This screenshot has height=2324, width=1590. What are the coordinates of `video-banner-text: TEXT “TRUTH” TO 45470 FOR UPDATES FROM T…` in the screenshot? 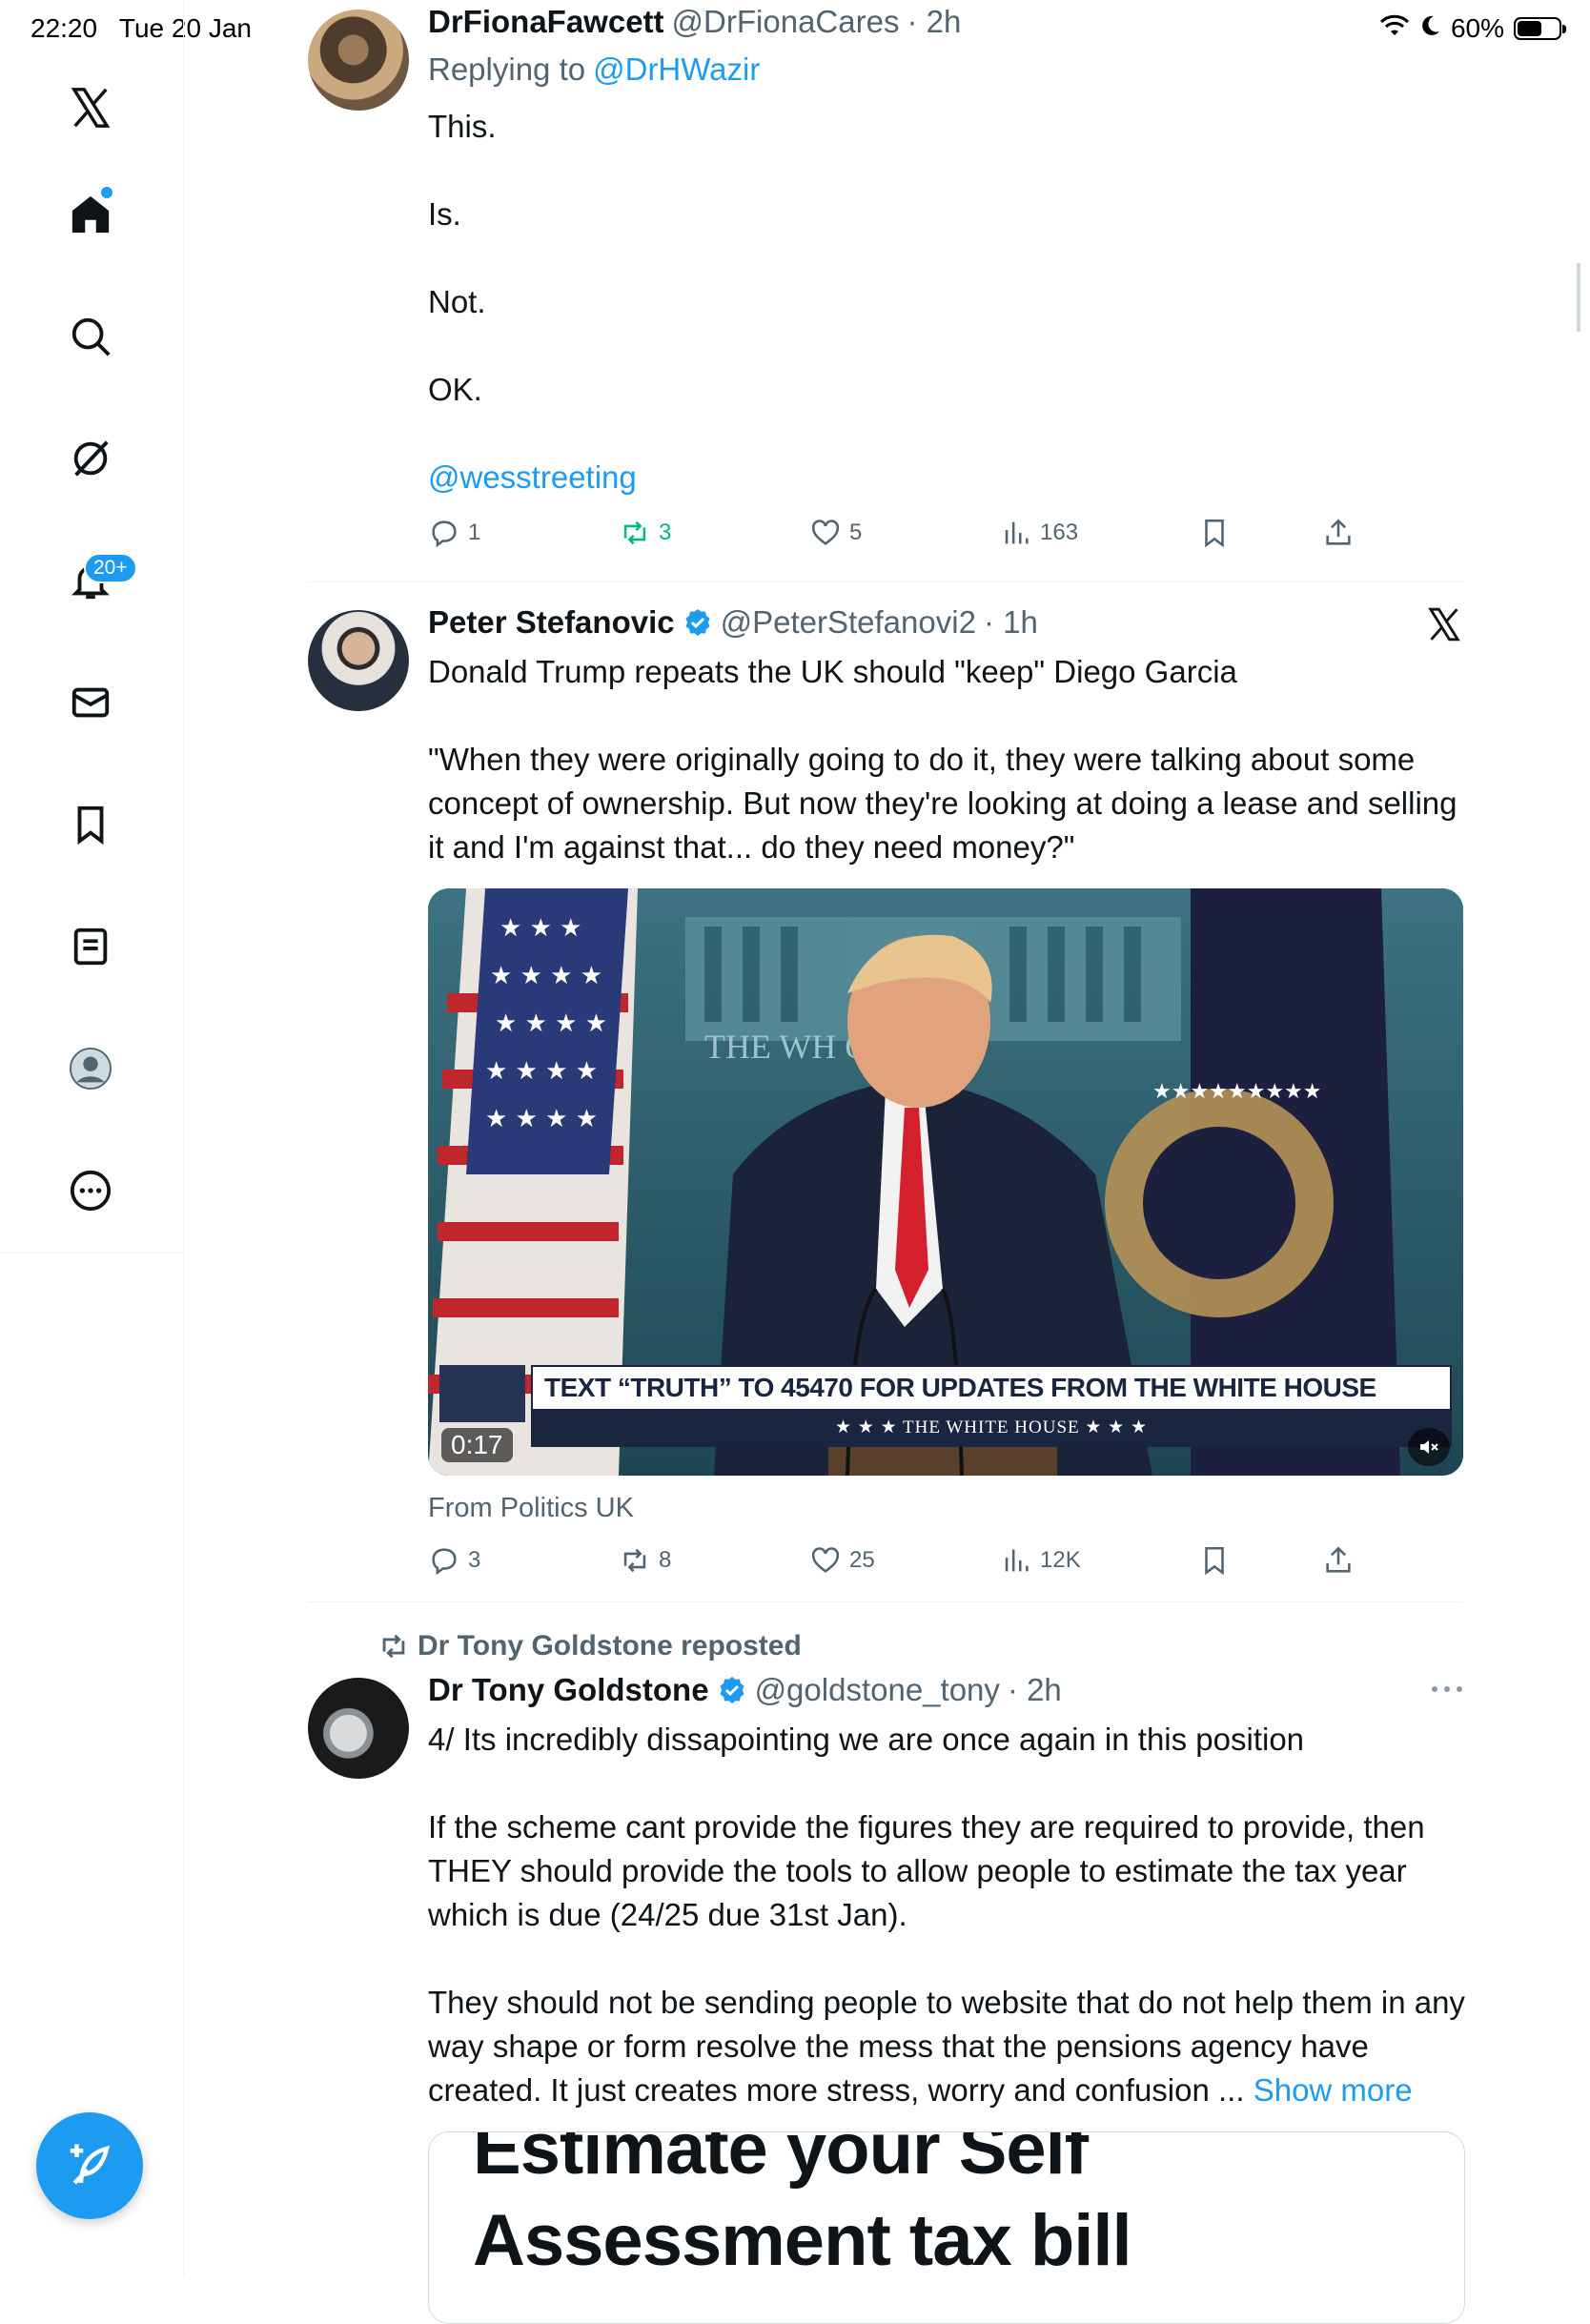 It's located at (960, 1387).